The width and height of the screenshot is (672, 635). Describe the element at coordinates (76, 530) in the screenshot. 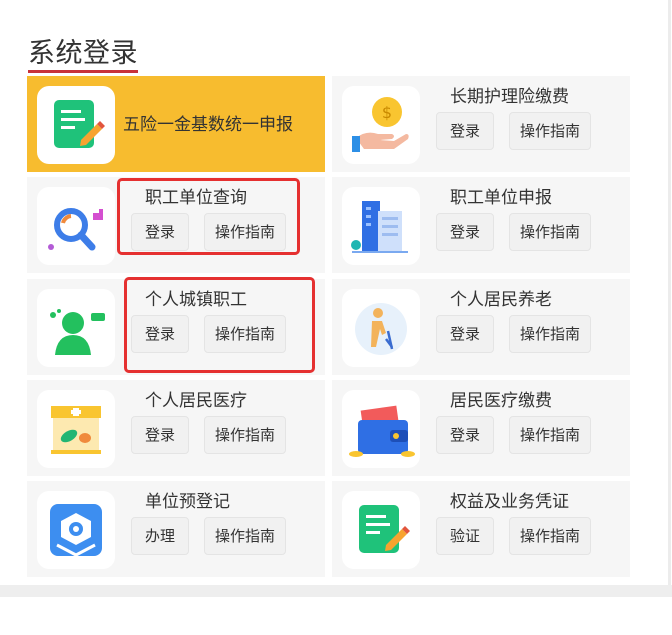

I see `shield-gear-icon` at that location.